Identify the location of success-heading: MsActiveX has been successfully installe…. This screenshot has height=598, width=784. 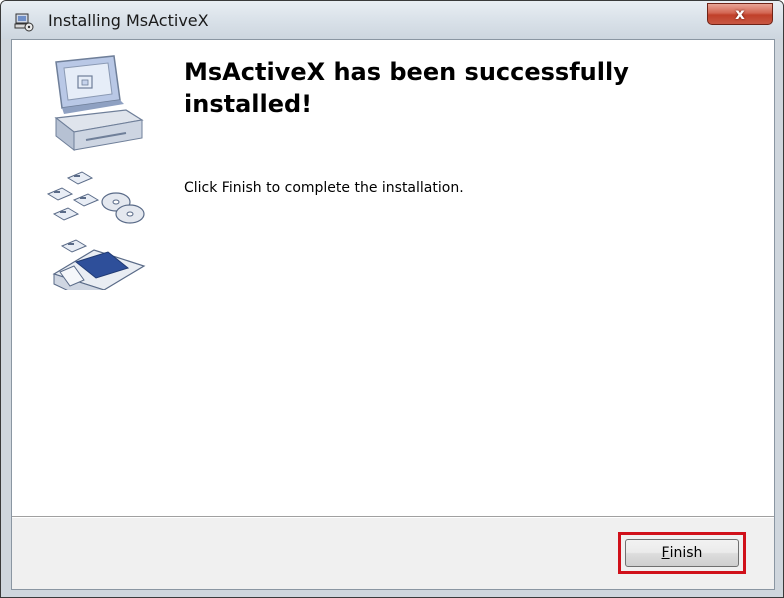
(406, 88).